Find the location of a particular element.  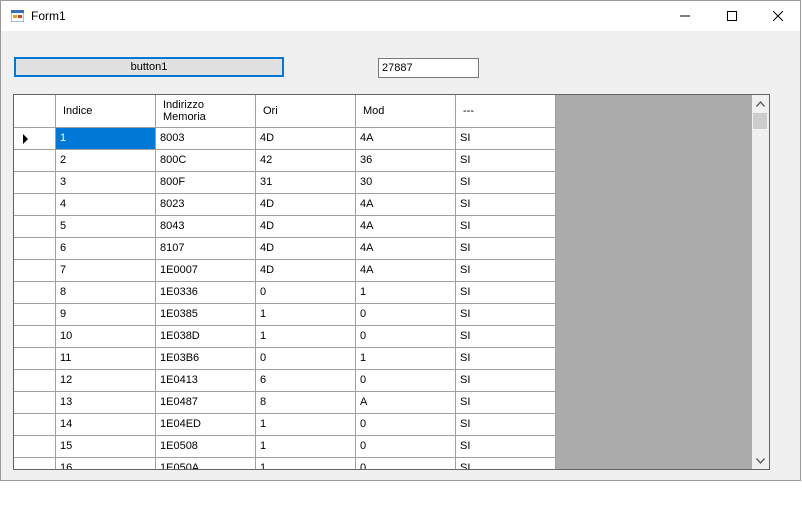

table-row: 5 8043 4D 4A SI is located at coordinates (285, 227).